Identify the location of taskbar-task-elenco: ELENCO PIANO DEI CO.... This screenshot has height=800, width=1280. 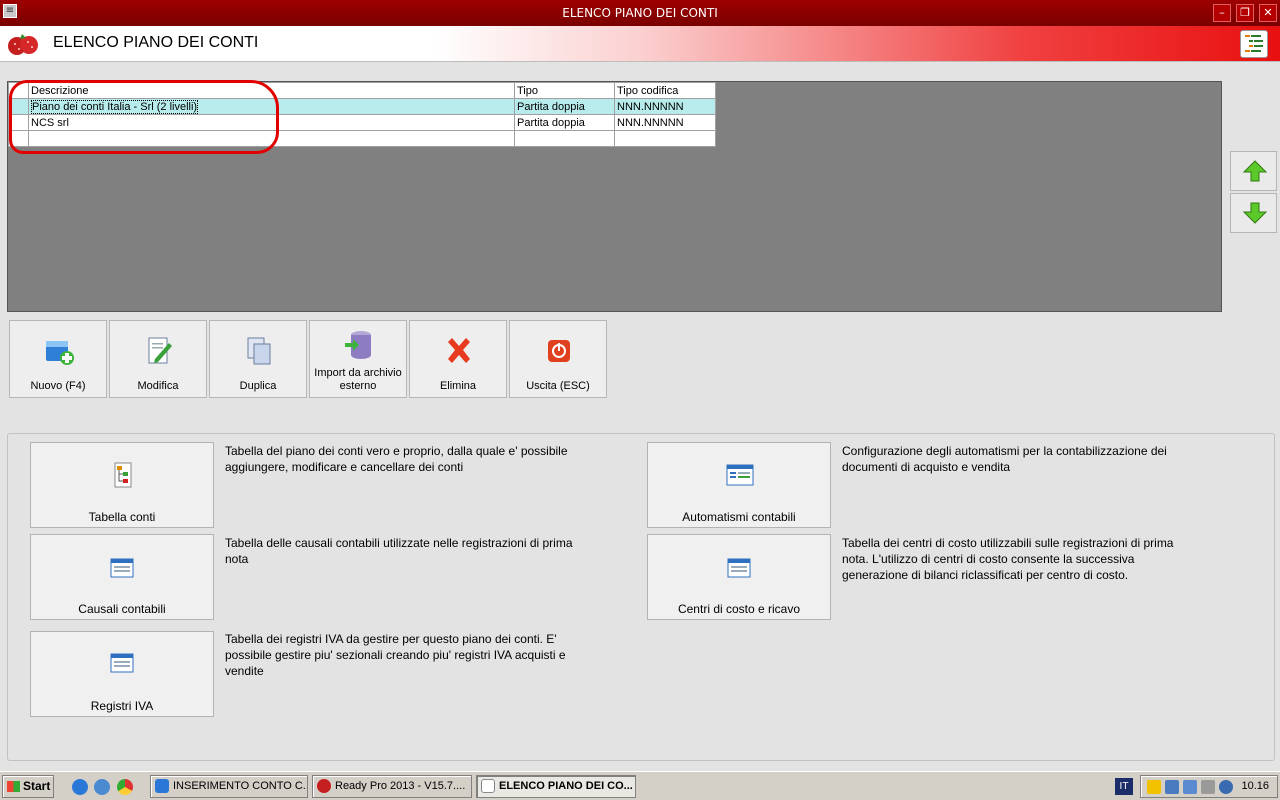
(556, 786).